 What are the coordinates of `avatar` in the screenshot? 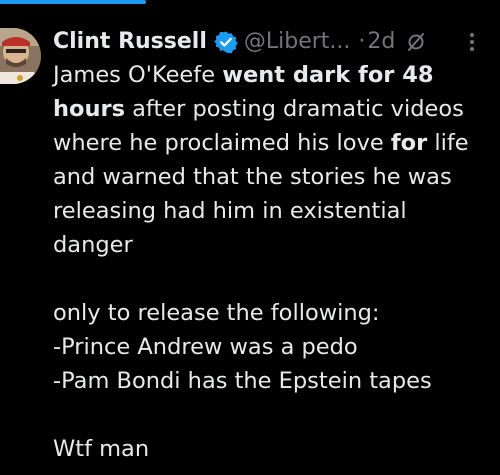 It's located at (20, 56).